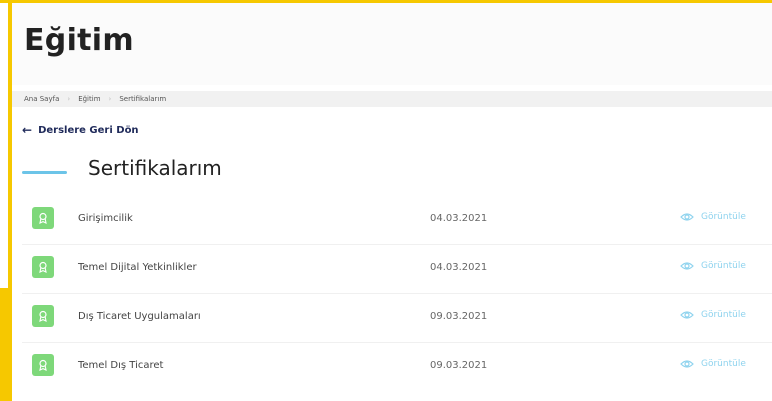 This screenshot has height=401, width=772. Describe the element at coordinates (105, 218) in the screenshot. I see `certificate-name: Girişimcilik` at that location.